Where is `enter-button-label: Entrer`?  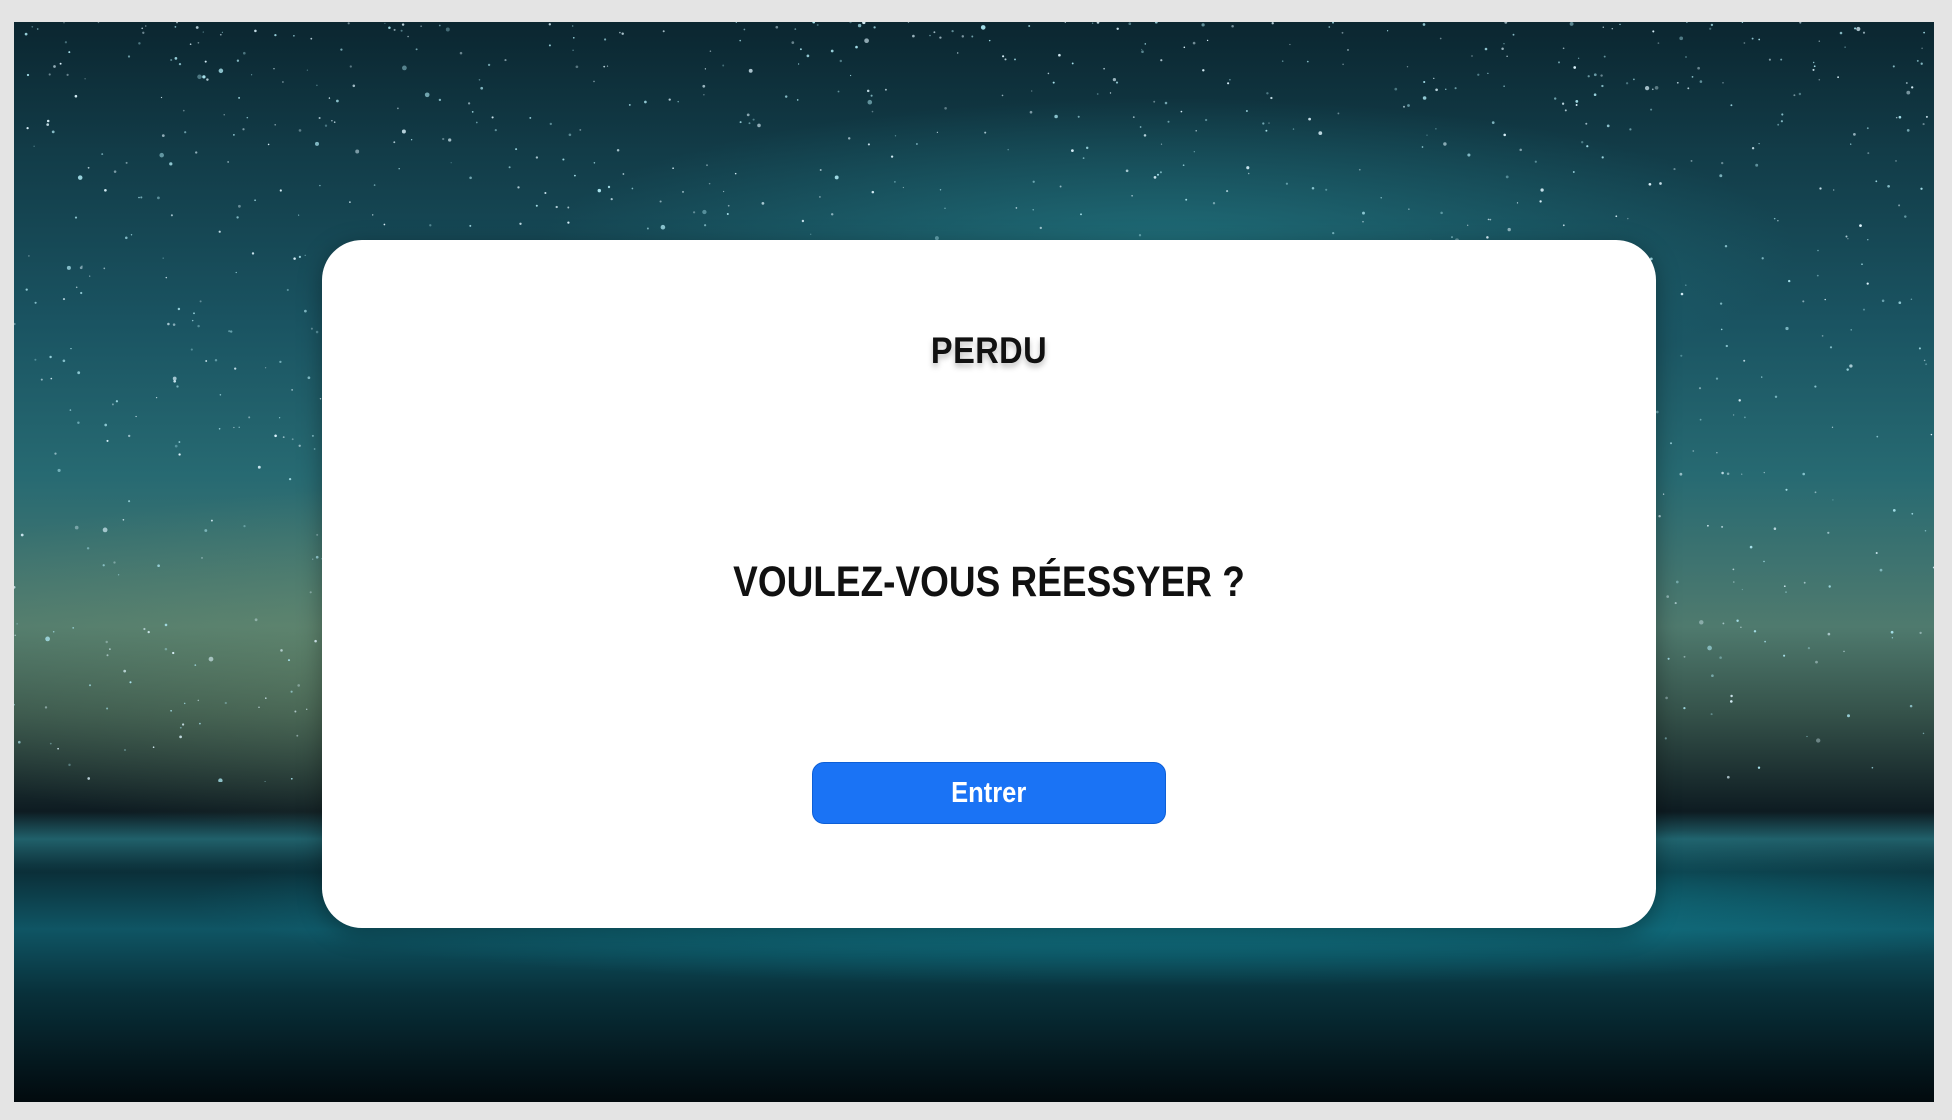 enter-button-label: Entrer is located at coordinates (989, 792).